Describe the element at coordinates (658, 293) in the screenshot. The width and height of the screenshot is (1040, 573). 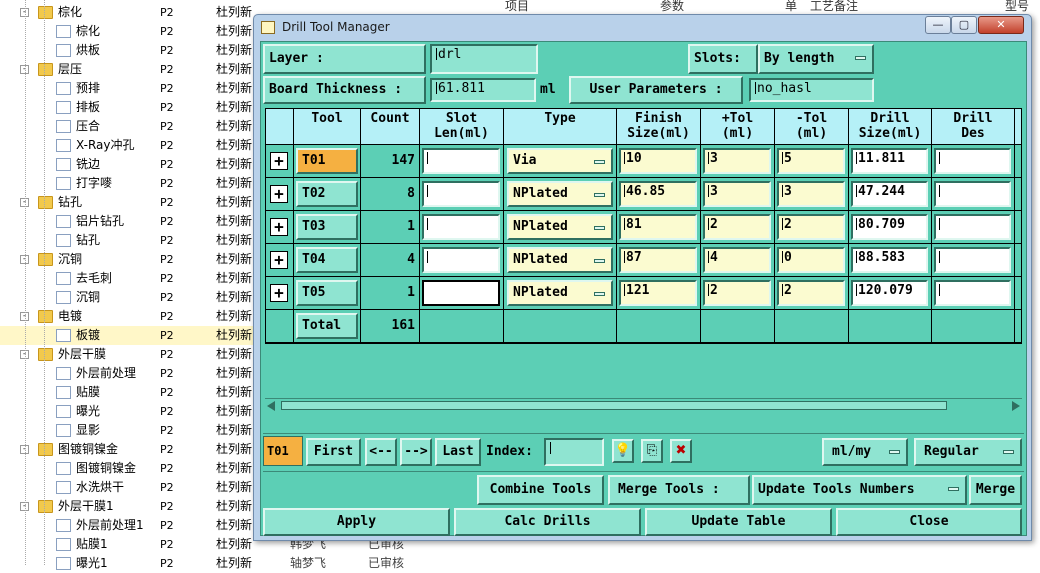
I see `finish-input: 121` at that location.